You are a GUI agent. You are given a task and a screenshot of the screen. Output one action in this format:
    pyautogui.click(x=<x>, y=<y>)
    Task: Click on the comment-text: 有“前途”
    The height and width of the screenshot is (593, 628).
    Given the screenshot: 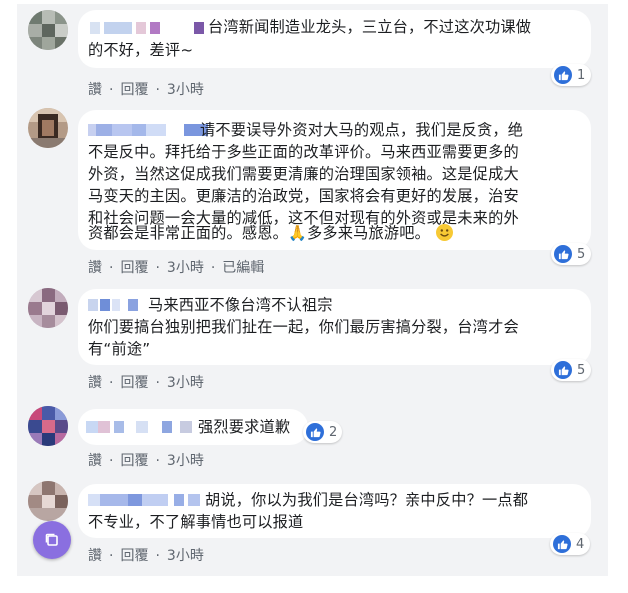 What is the action you would take?
    pyautogui.click(x=119, y=349)
    